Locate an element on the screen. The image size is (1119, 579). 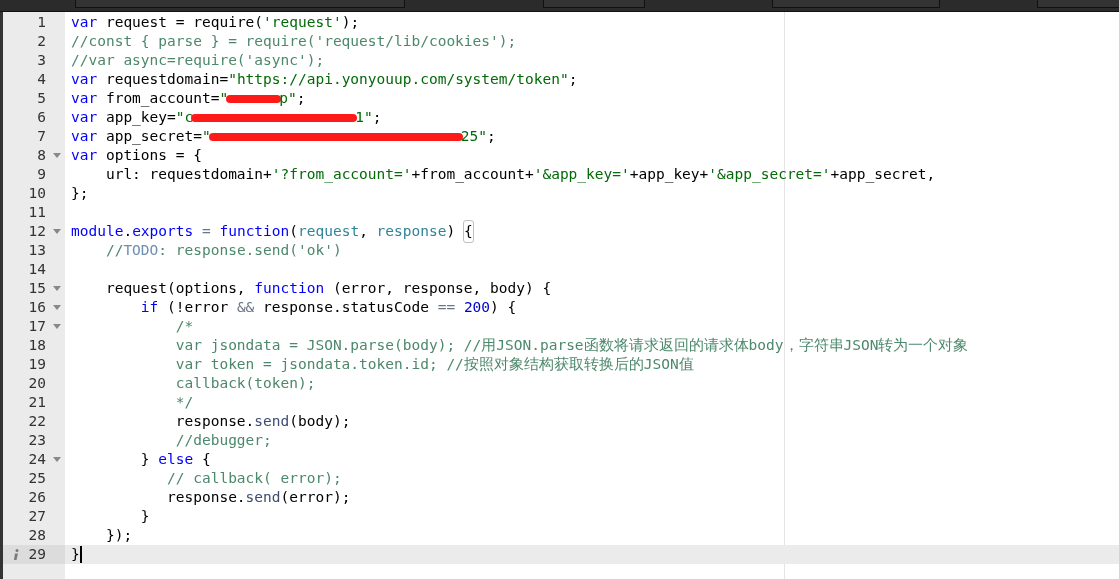
code-token: +from_account+ is located at coordinates (472, 174).